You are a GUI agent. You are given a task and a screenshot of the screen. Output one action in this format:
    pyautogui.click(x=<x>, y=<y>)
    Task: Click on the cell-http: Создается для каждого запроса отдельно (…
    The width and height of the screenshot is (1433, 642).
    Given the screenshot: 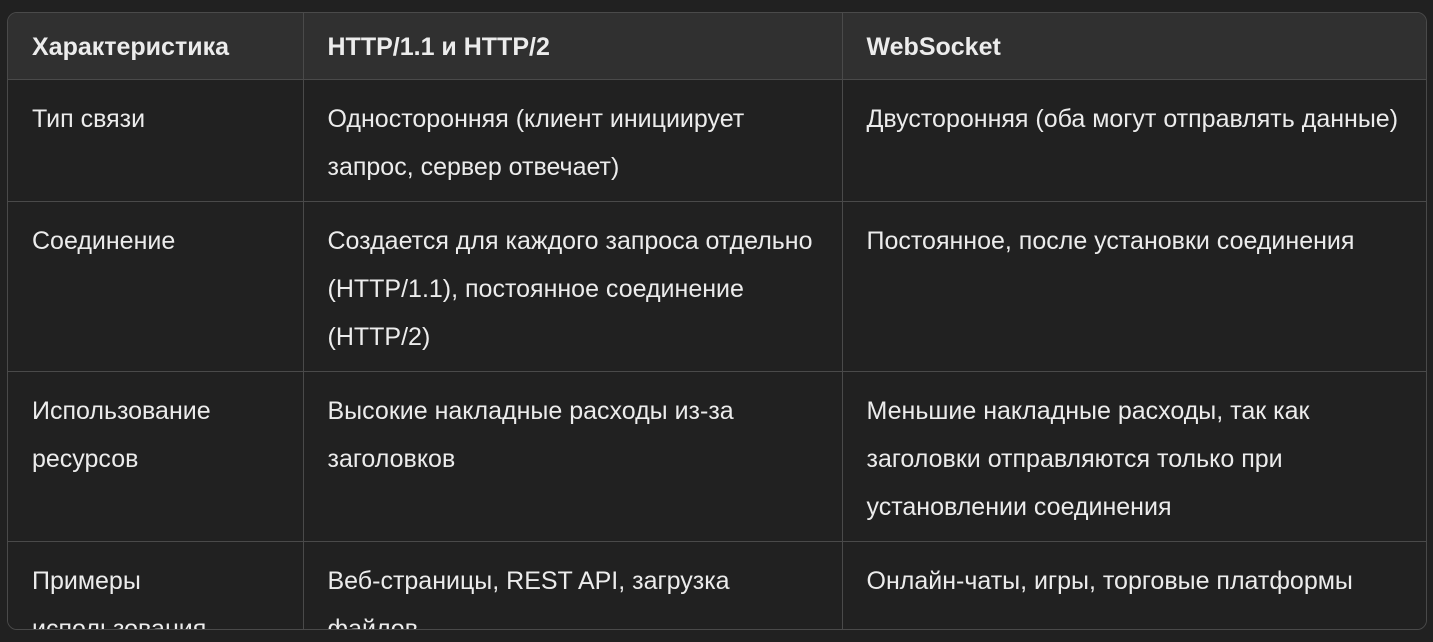 What is the action you would take?
    pyautogui.click(x=573, y=286)
    